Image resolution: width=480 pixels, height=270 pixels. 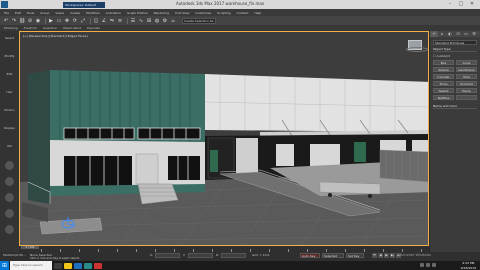 I want to click on left-tool-display: Display, so click(x=9, y=128).